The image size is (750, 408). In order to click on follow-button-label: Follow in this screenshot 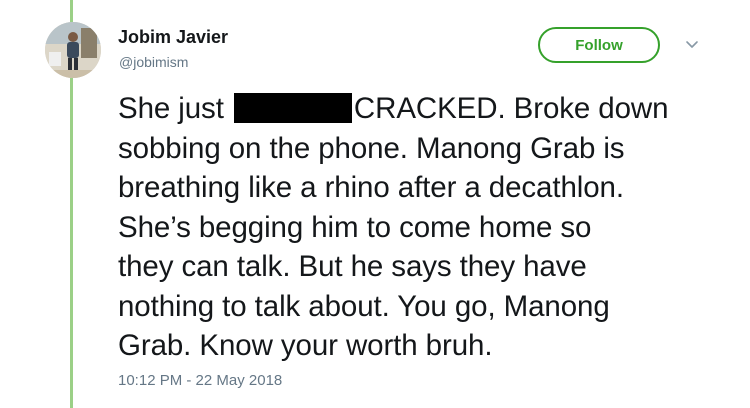, I will do `click(599, 45)`.